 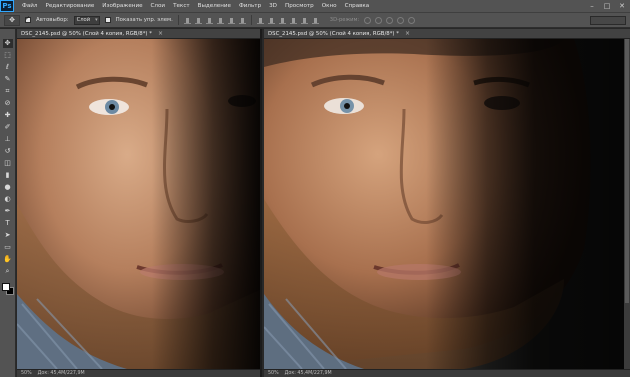 What do you see at coordinates (242, 20) in the screenshot?
I see `align-right-icon` at bounding box center [242, 20].